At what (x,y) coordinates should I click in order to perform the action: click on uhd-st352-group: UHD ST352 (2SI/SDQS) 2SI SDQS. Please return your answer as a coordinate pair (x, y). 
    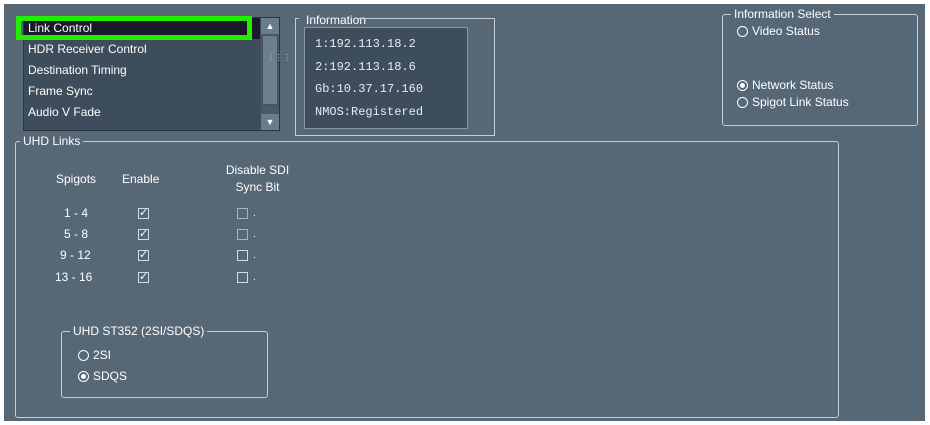
    Looking at the image, I should click on (164, 361).